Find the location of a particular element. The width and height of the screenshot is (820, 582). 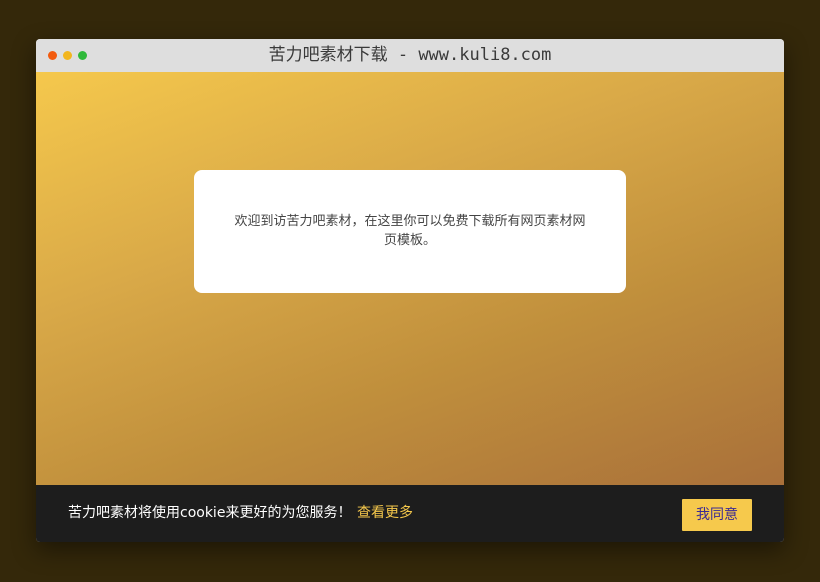

cookie-consent-bar: 苦力吧素材将使用cookie来更好的为您服务！ 查看更多 我同意 is located at coordinates (410, 513).